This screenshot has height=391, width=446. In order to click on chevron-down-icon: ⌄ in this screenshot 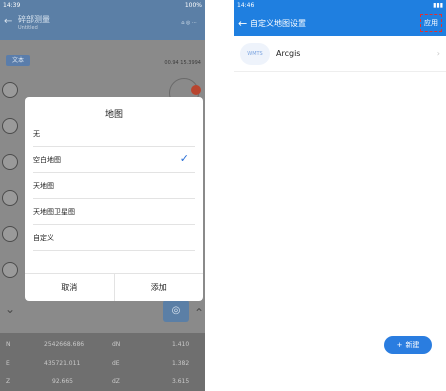, I will do `click(10, 309)`.